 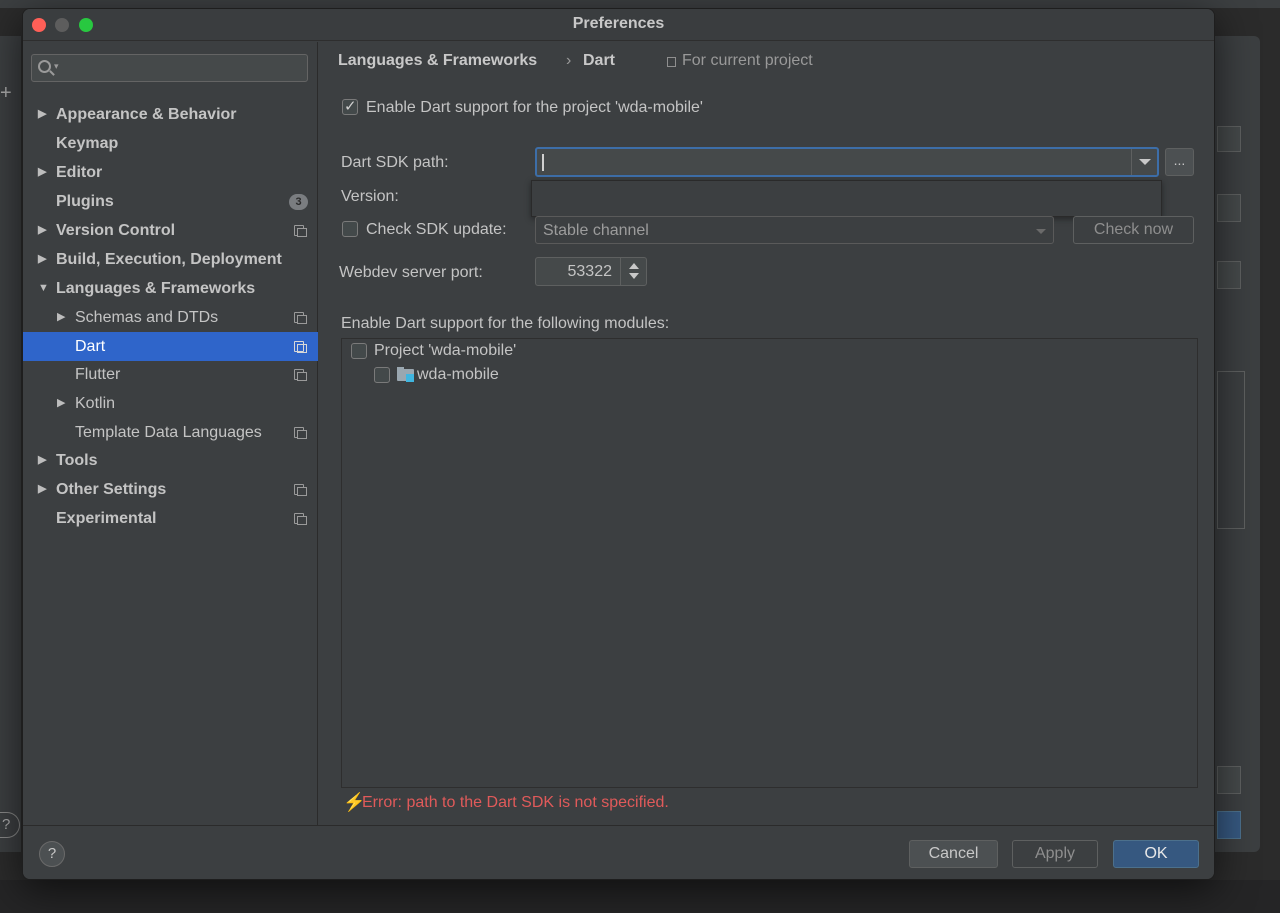 What do you see at coordinates (671, 62) in the screenshot?
I see `project-scope-icon` at bounding box center [671, 62].